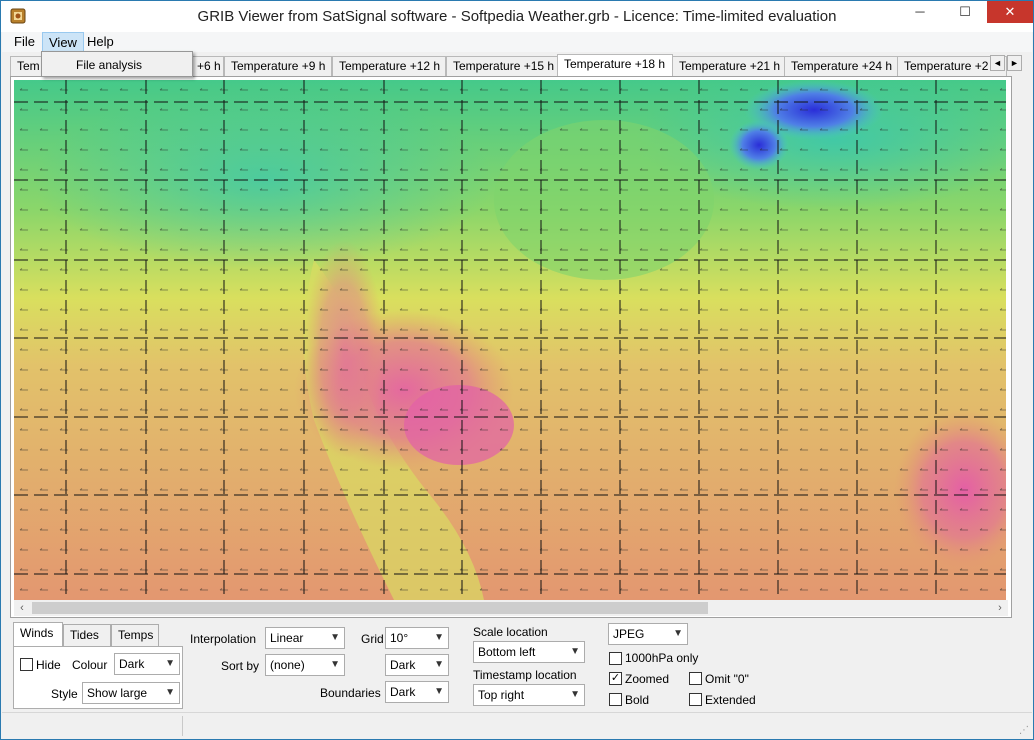 The image size is (1034, 740). Describe the element at coordinates (507, 652) in the screenshot. I see `scale-location-value: Bottom left` at that location.